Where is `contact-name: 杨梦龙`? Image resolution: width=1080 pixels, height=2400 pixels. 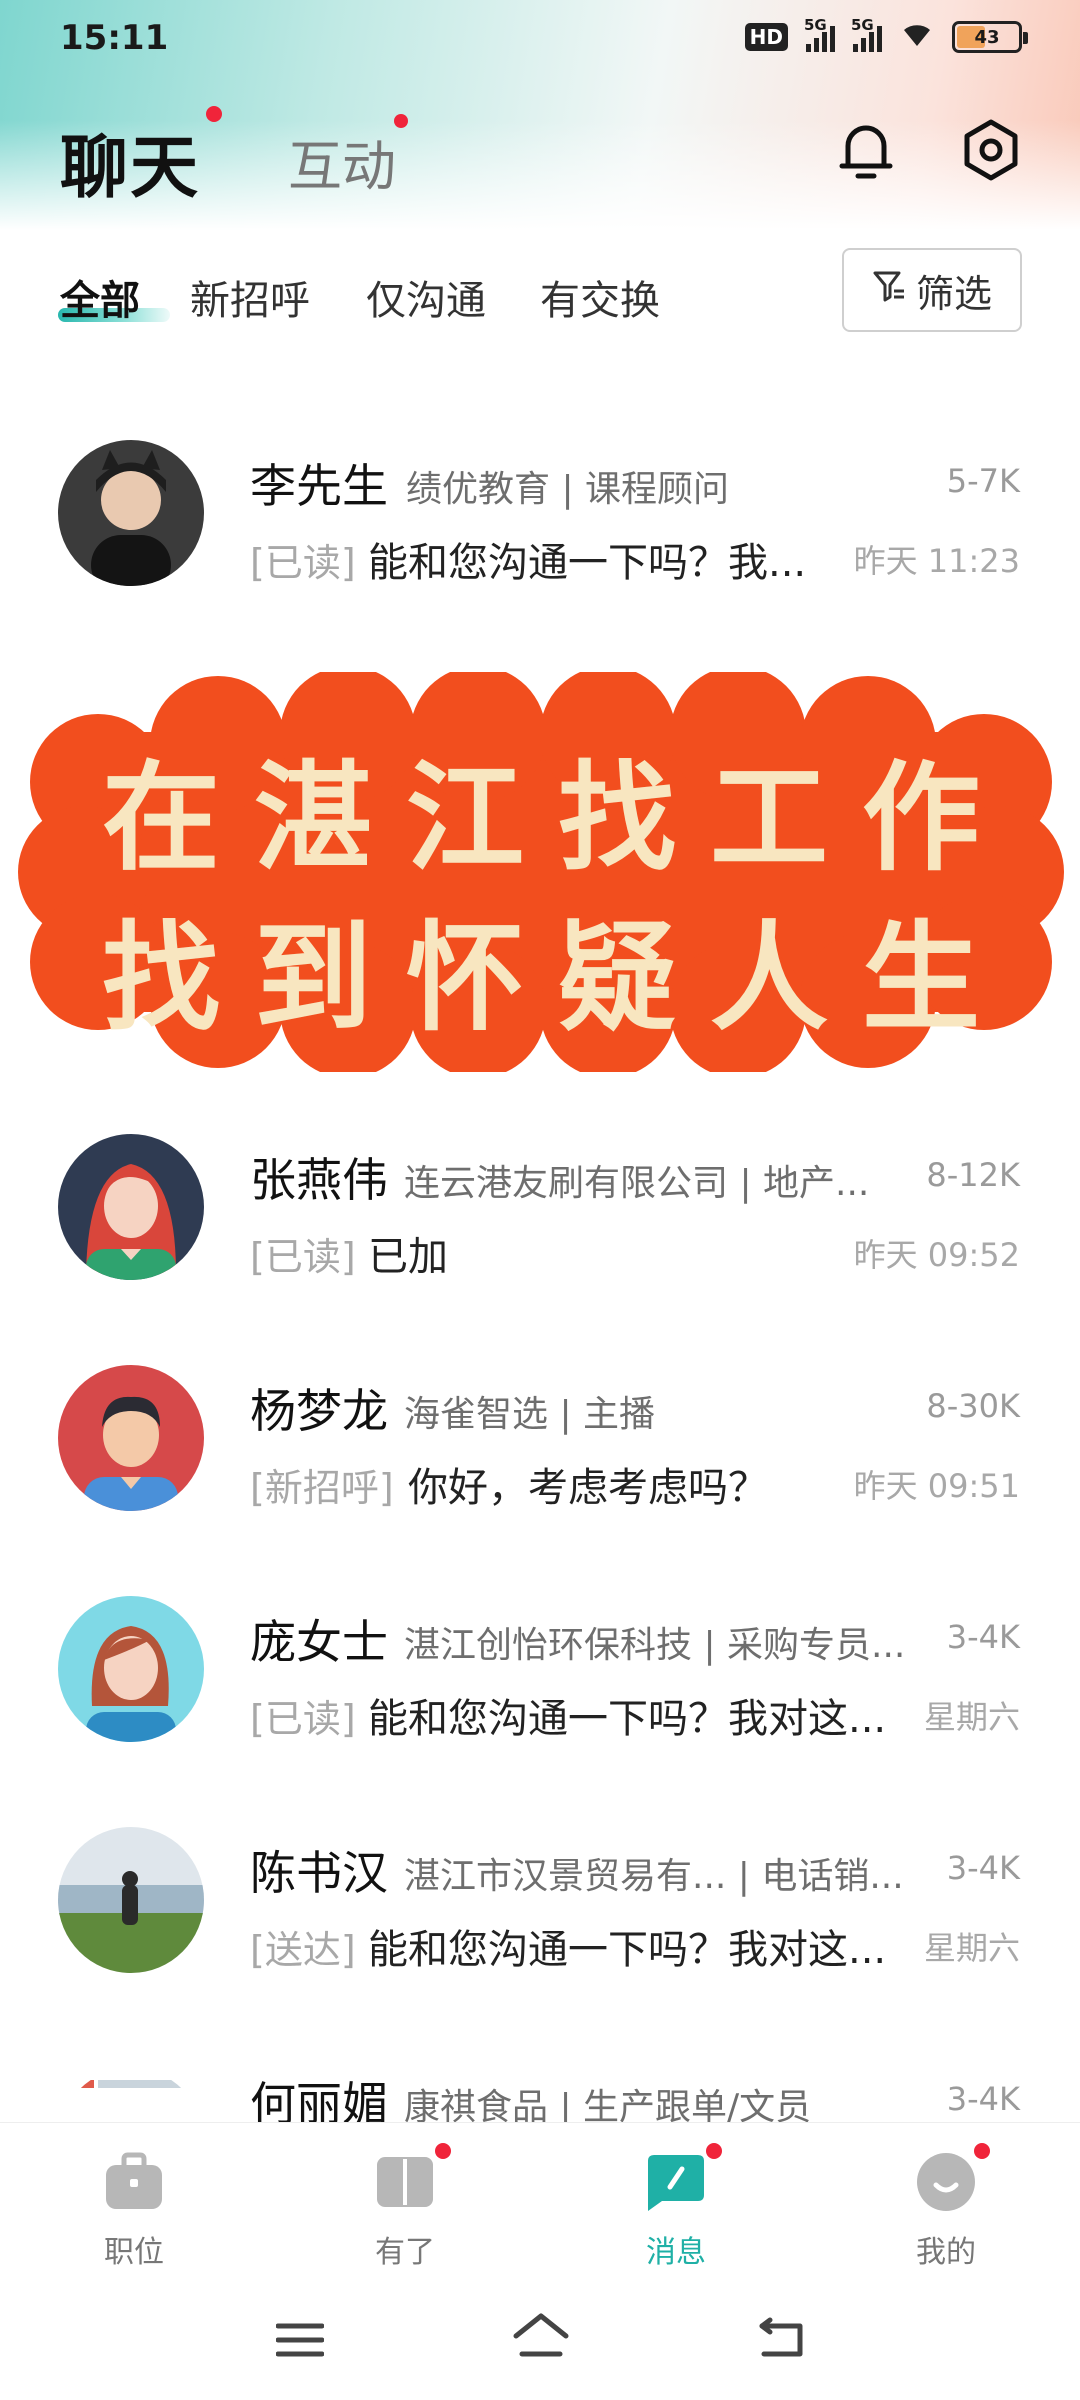 contact-name: 杨梦龙 is located at coordinates (319, 1411).